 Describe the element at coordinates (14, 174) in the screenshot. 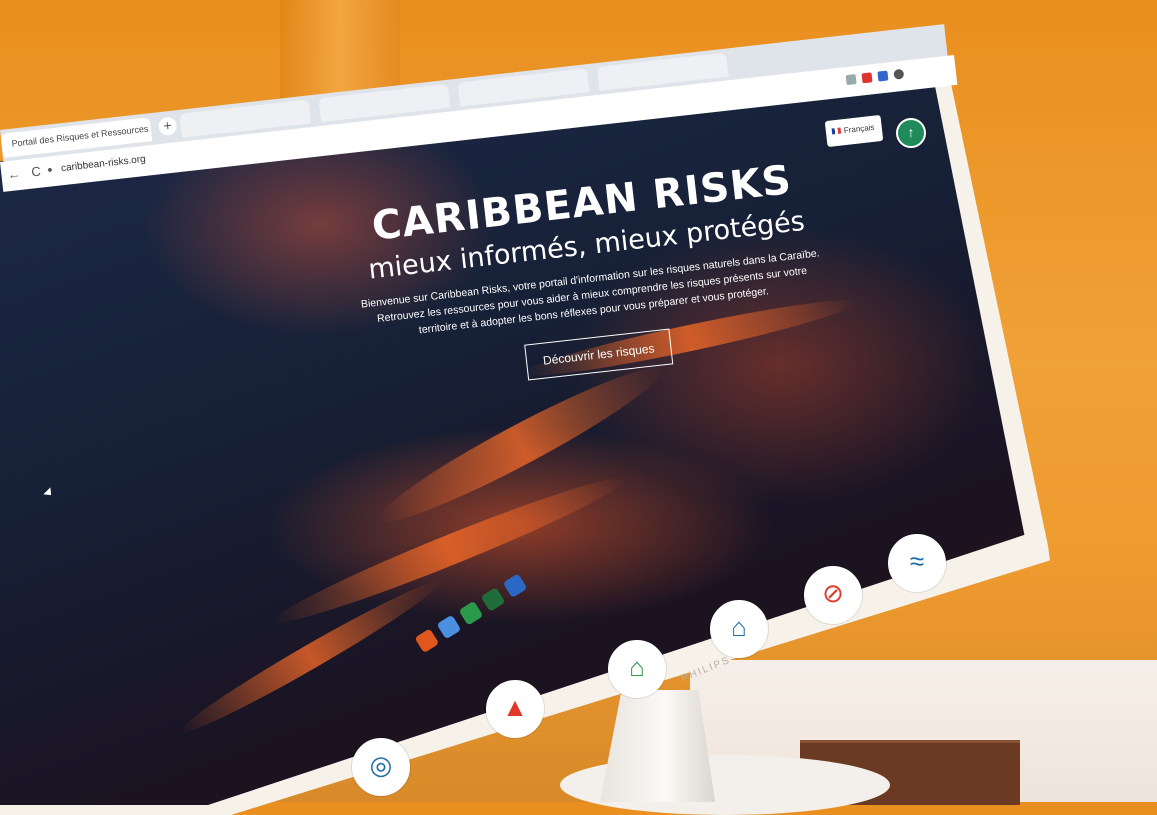

I see `back-icon: ←` at that location.